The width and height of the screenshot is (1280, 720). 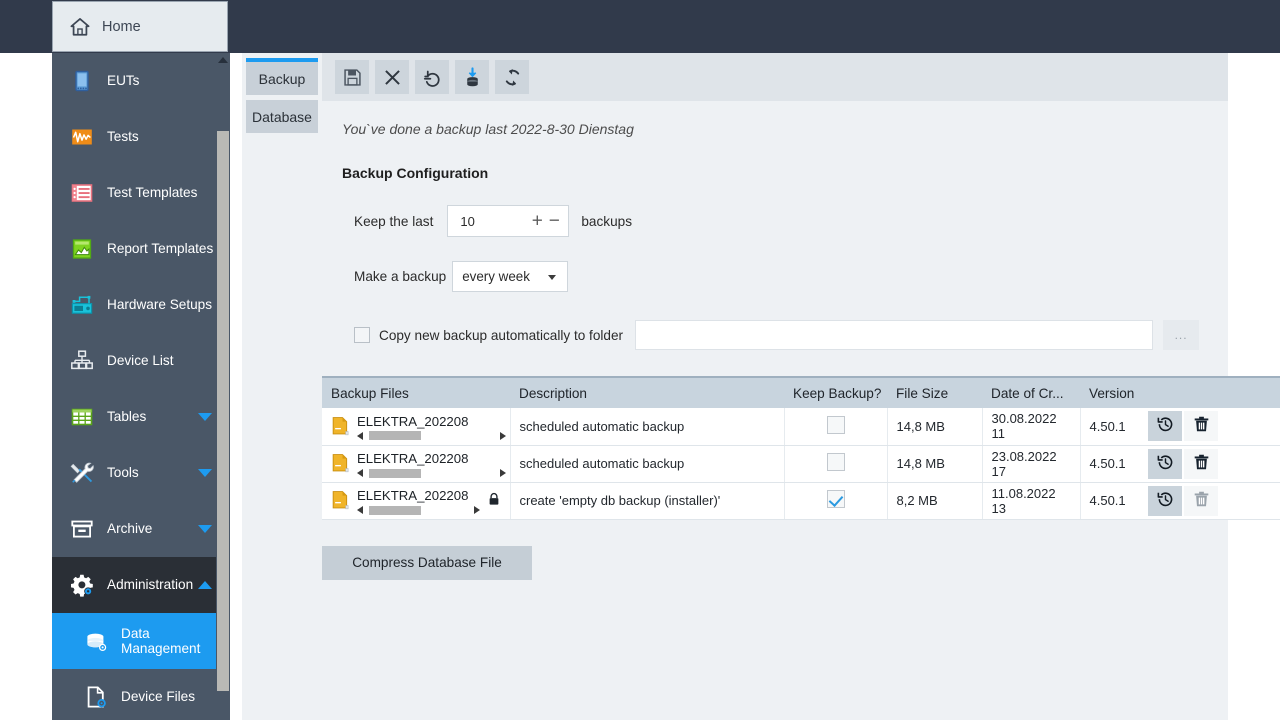 What do you see at coordinates (400, 276) in the screenshot?
I see `make-backup-label: Make a backup` at bounding box center [400, 276].